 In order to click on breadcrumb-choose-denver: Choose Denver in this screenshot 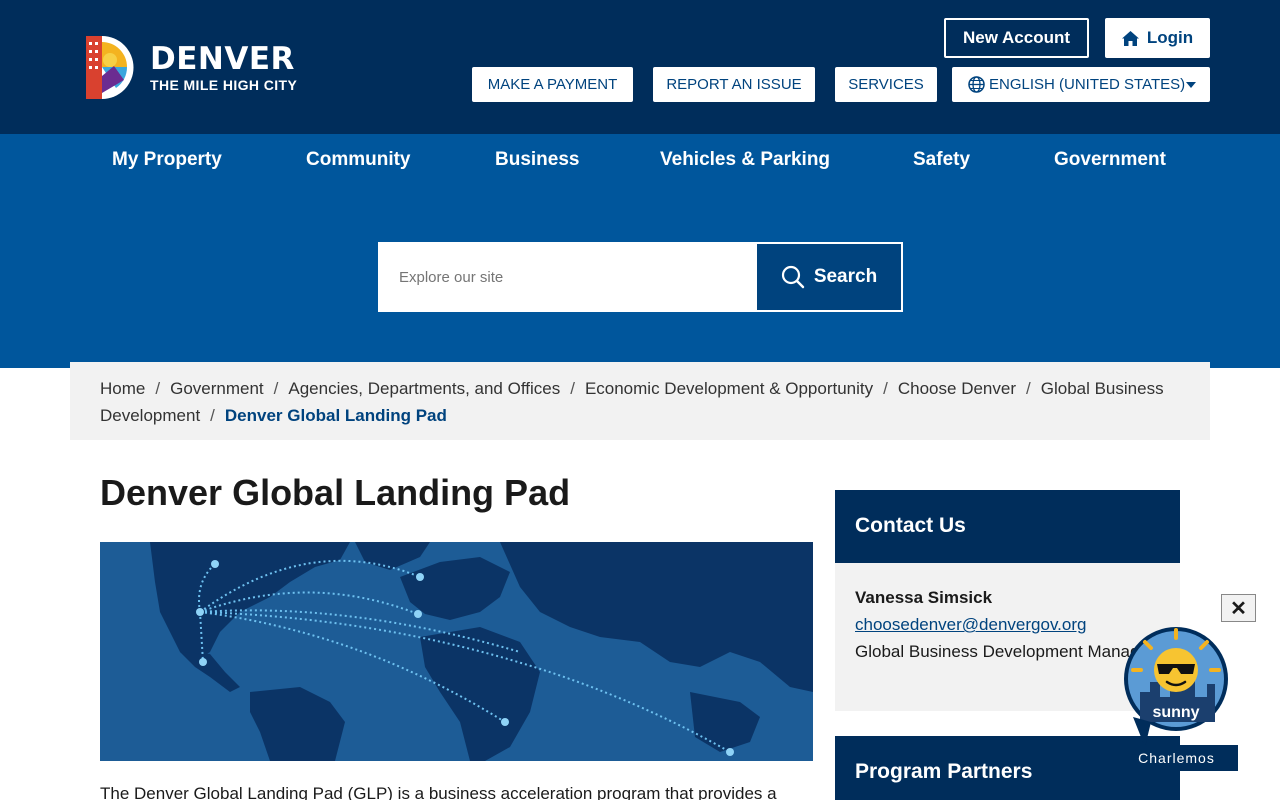, I will do `click(957, 388)`.